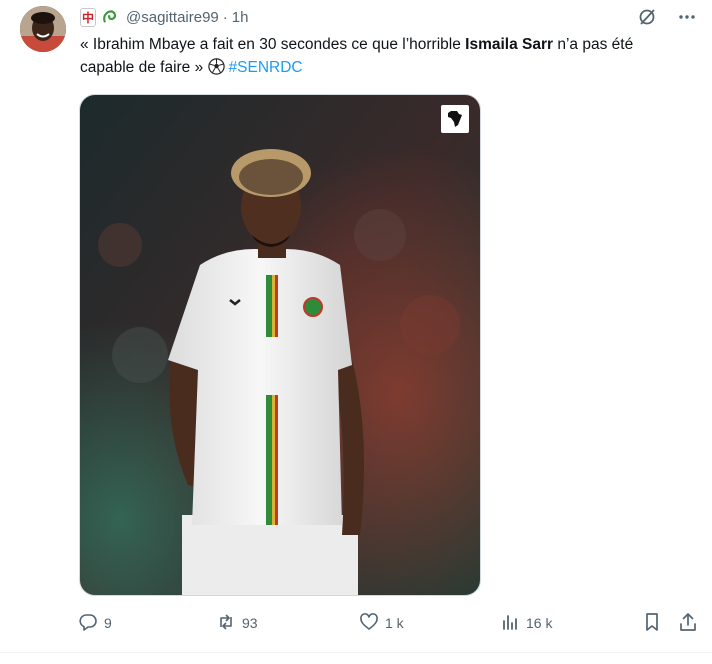  What do you see at coordinates (43, 29) in the screenshot?
I see `avatar` at bounding box center [43, 29].